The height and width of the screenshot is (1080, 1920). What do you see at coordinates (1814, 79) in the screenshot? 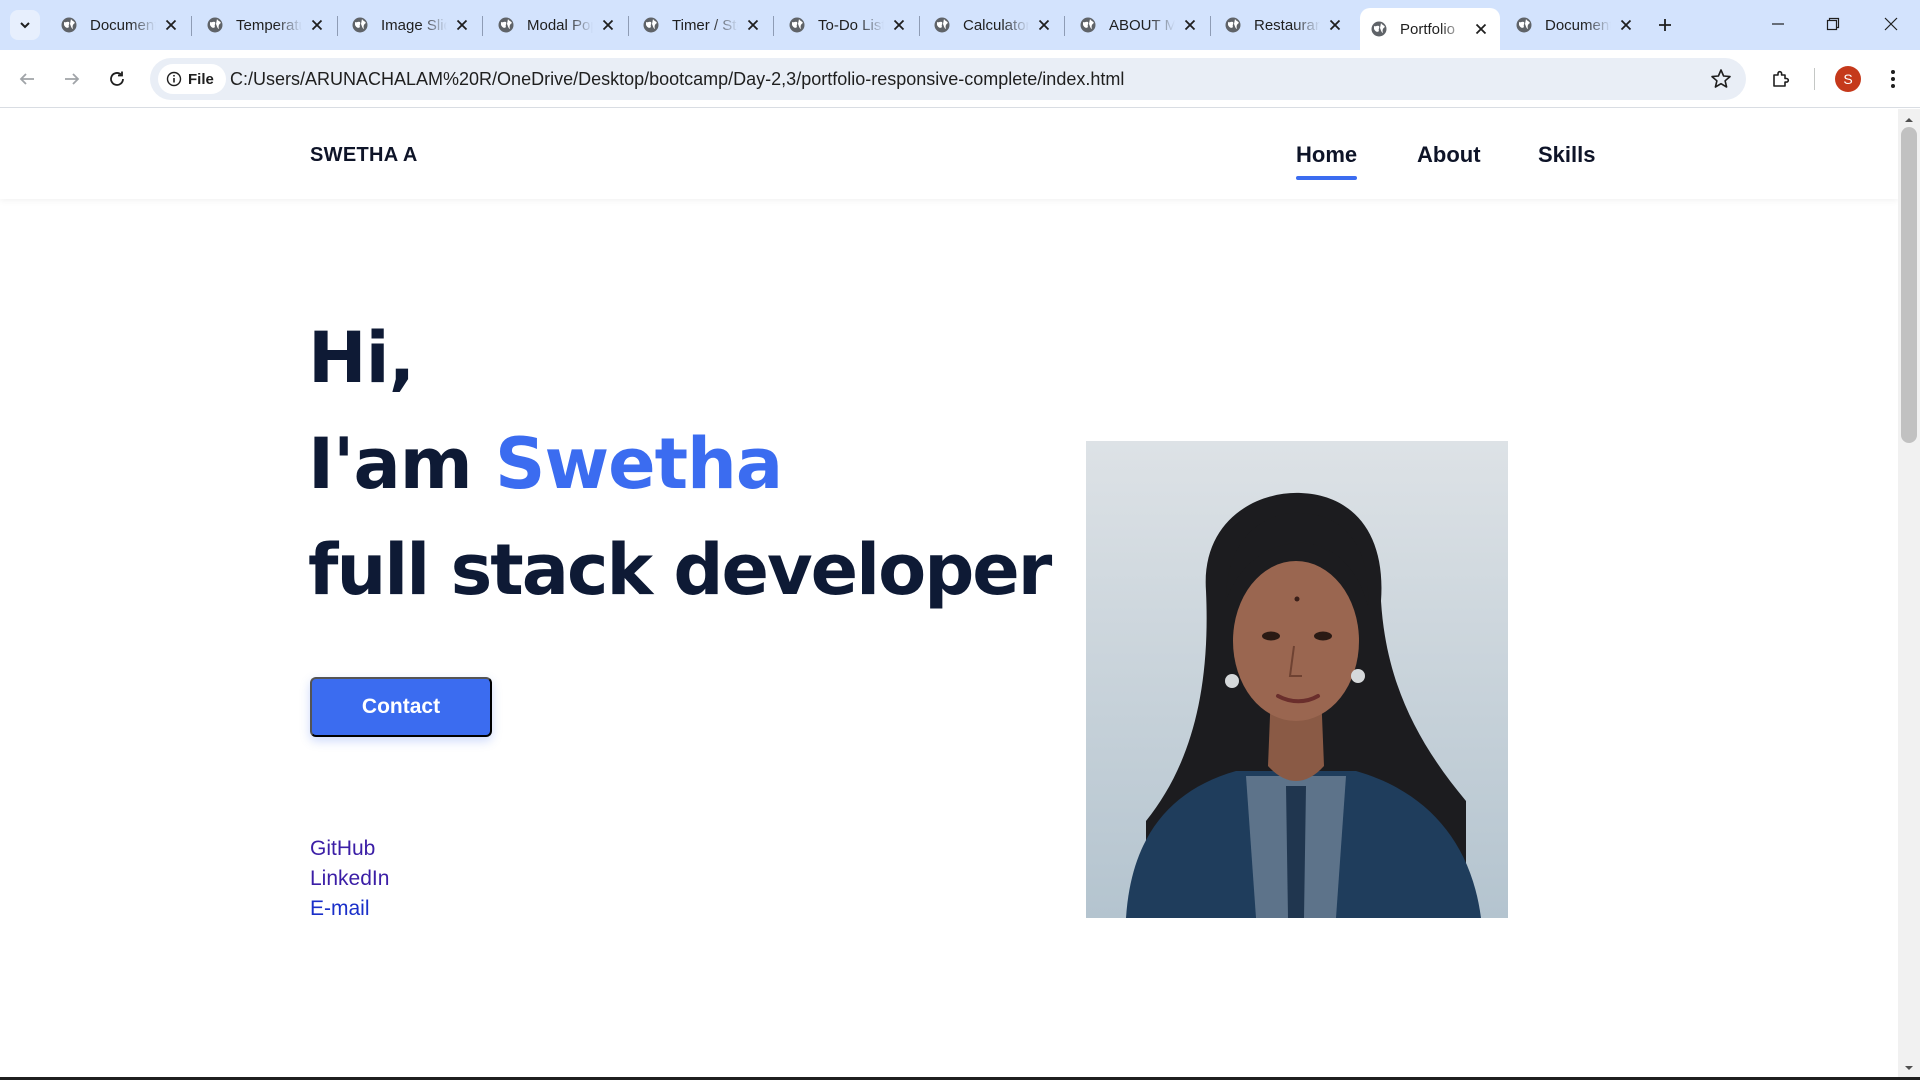
I see `toolbar-divider` at bounding box center [1814, 79].